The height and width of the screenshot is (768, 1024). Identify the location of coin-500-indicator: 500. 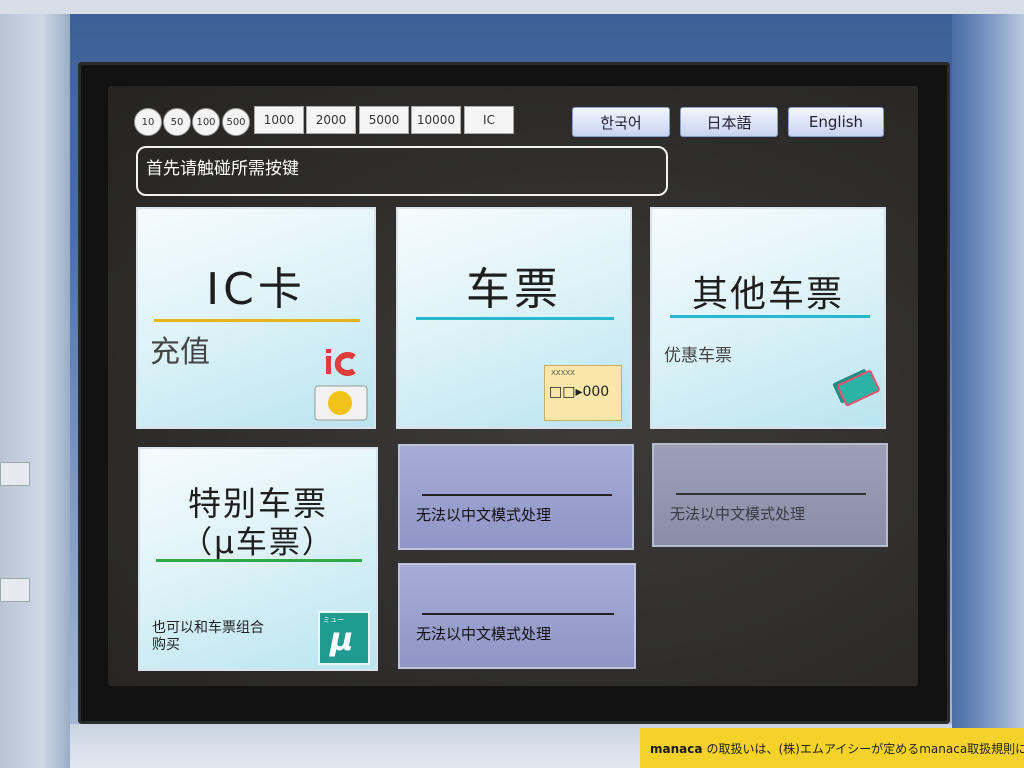
(236, 122).